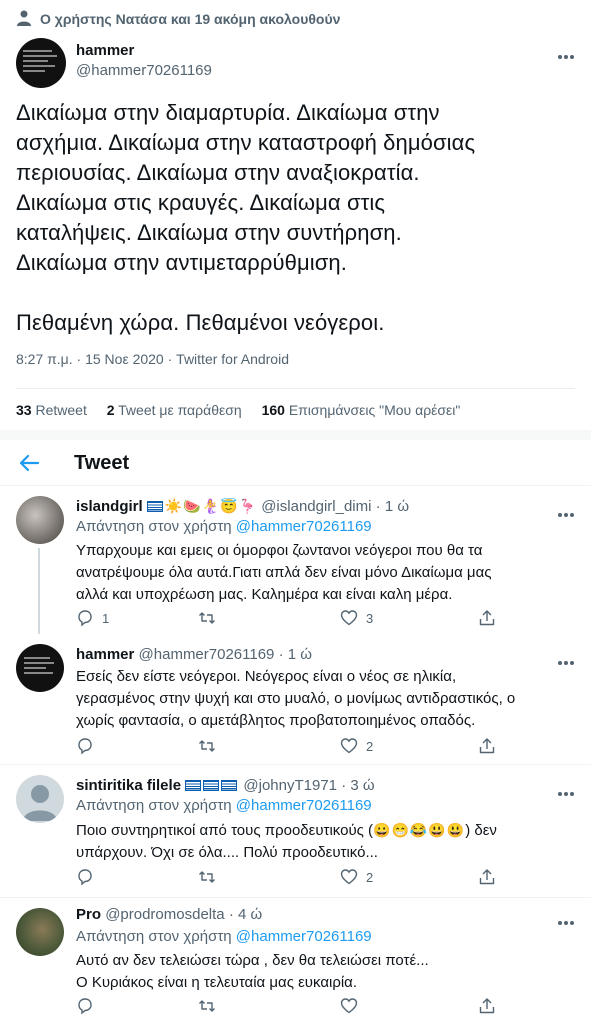 This screenshot has height=1024, width=591. Describe the element at coordinates (361, 410) in the screenshot. I see `like-stat: 160 Επισημάνσεις "Μου αρέσει"` at that location.